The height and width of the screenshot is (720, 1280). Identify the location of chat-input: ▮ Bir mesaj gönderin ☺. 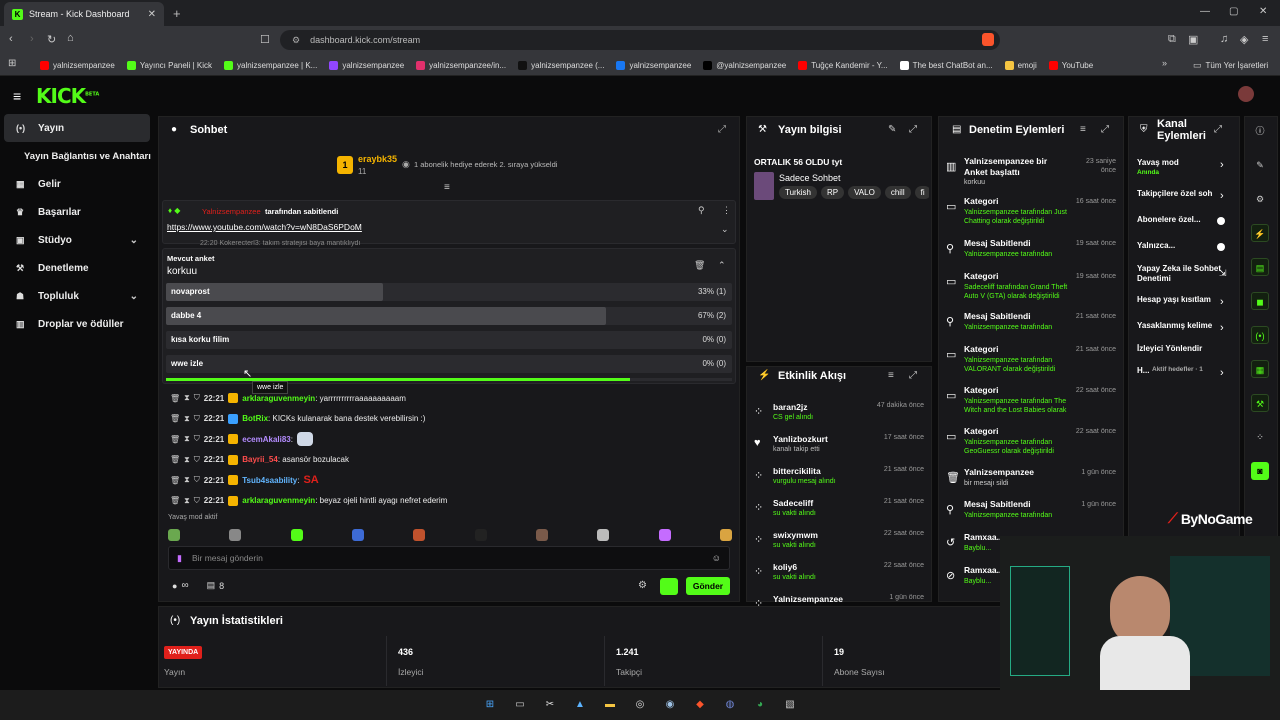
(449, 558).